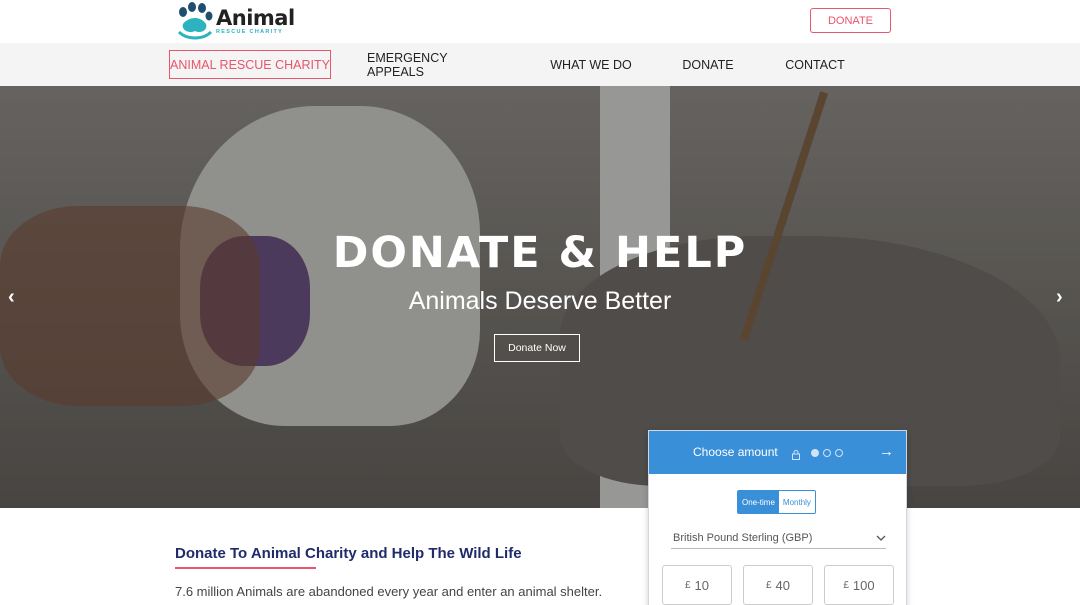 This screenshot has width=1080, height=605. Describe the element at coordinates (540, 301) in the screenshot. I see `hero-subtitle: Animals Deserve Better` at that location.